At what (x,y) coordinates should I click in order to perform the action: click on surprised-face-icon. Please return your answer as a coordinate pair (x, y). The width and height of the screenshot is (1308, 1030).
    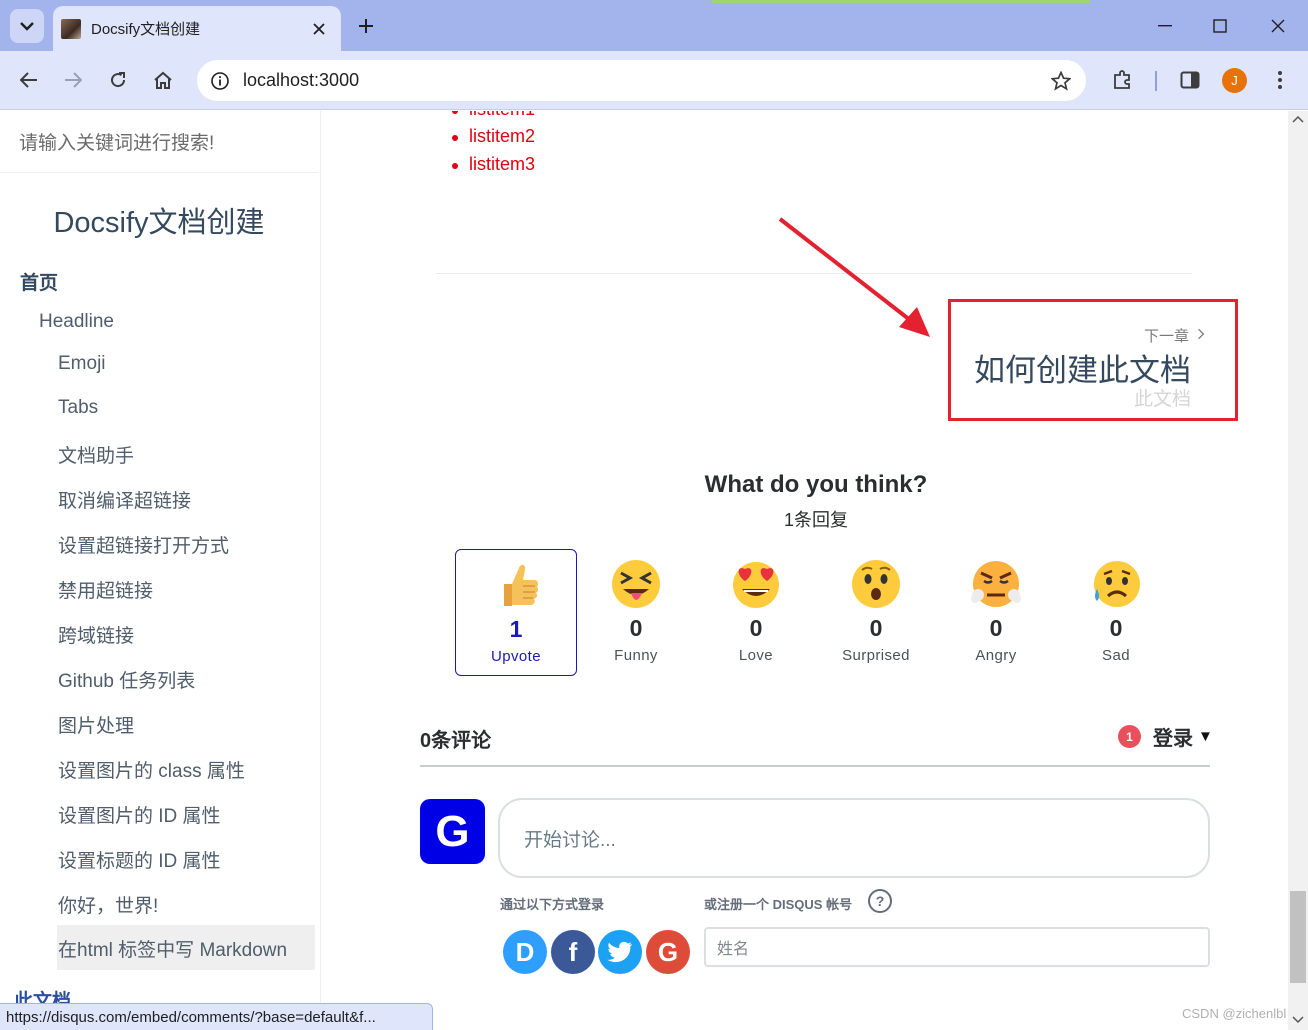
    Looking at the image, I should click on (876, 584).